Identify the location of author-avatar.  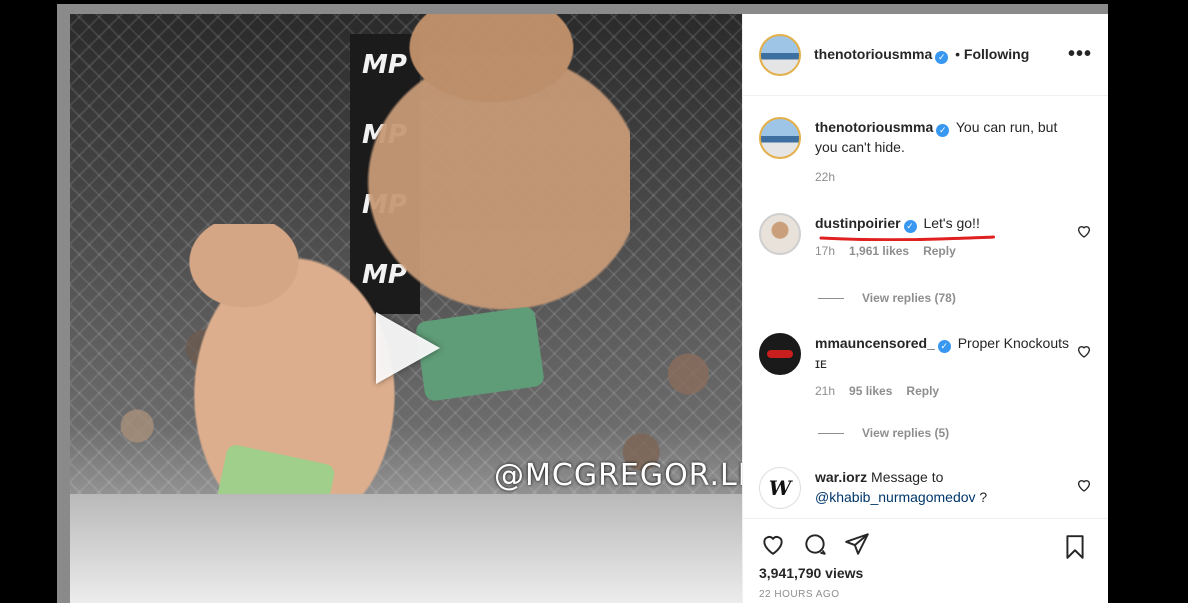
(780, 54).